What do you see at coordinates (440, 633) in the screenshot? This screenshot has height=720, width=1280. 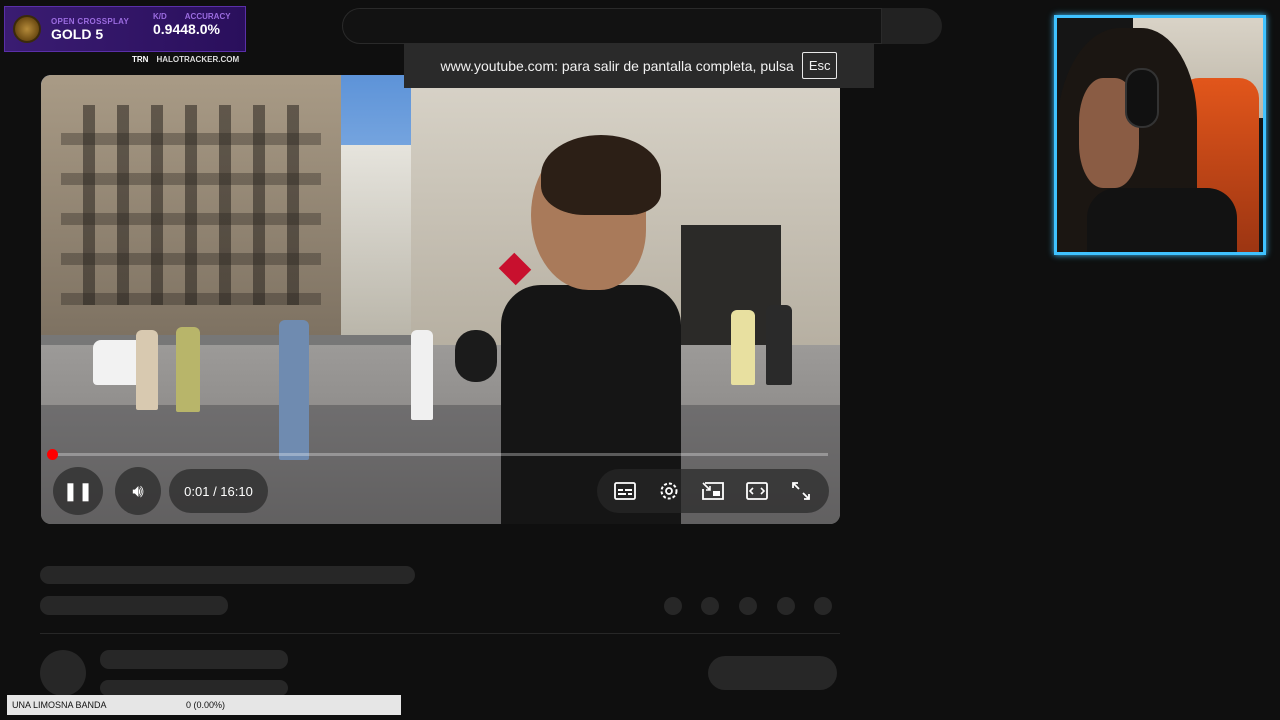 I see `divider` at bounding box center [440, 633].